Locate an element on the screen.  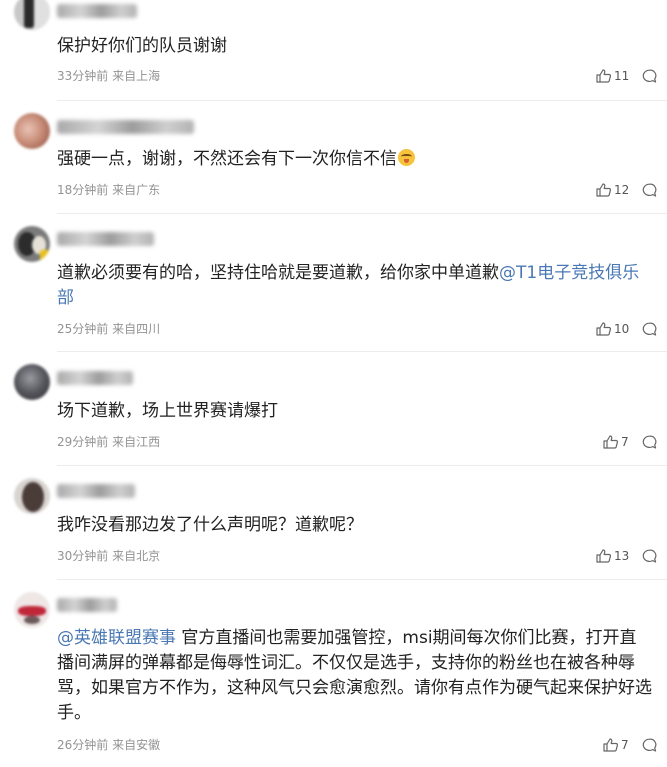
comment-time: 33分钟前 is located at coordinates (83, 76).